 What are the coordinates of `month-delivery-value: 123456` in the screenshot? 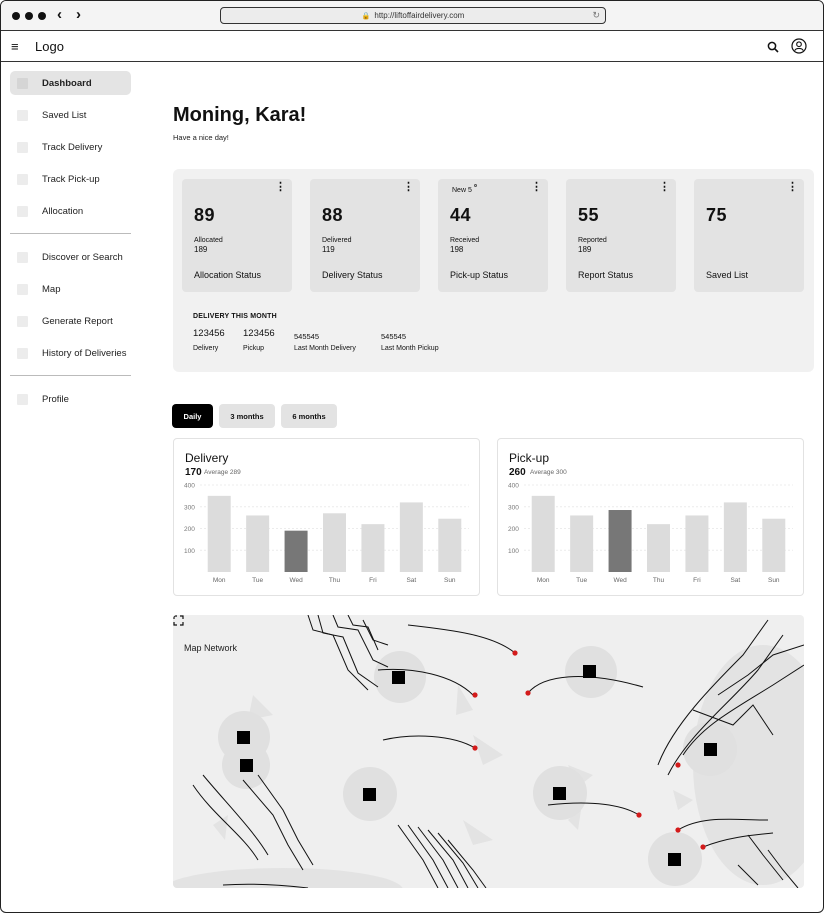 It's located at (209, 333).